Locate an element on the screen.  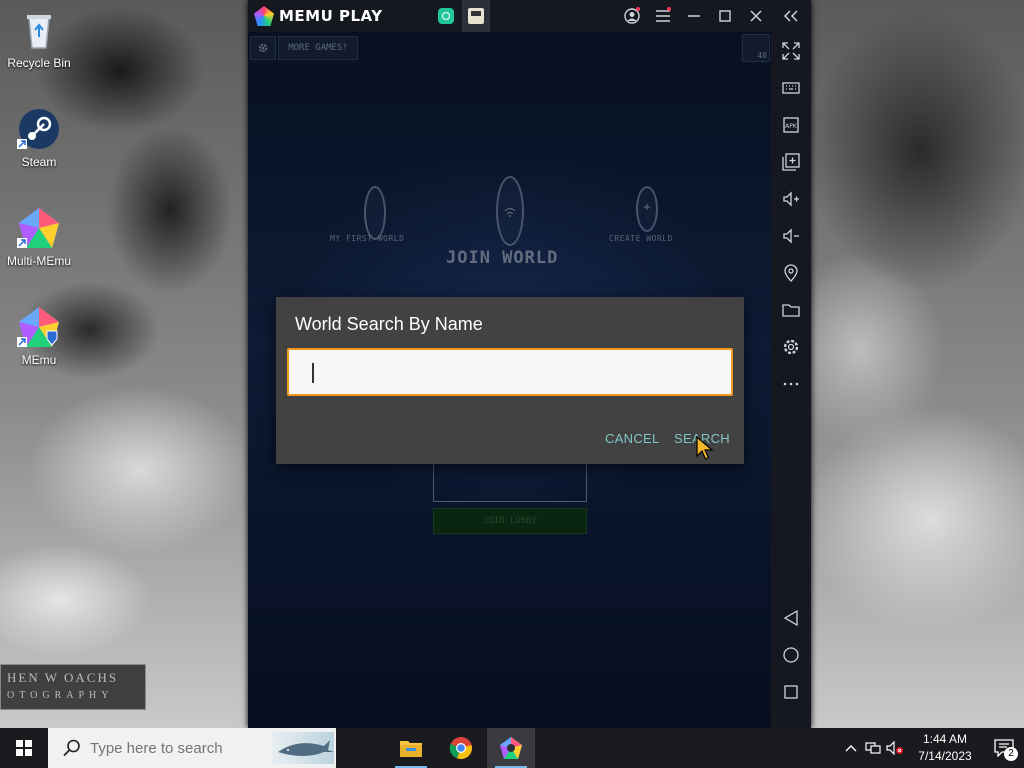
cancel-button: CANCEL is located at coordinates (632, 438).